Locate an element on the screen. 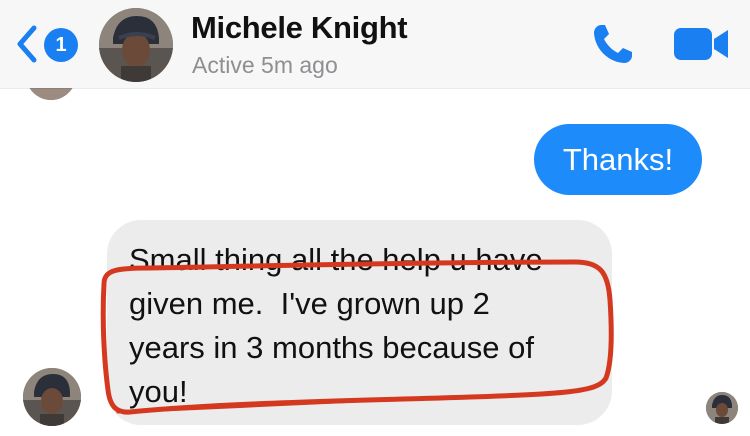 This screenshot has height=436, width=750. sender-avatar is located at coordinates (52, 397).